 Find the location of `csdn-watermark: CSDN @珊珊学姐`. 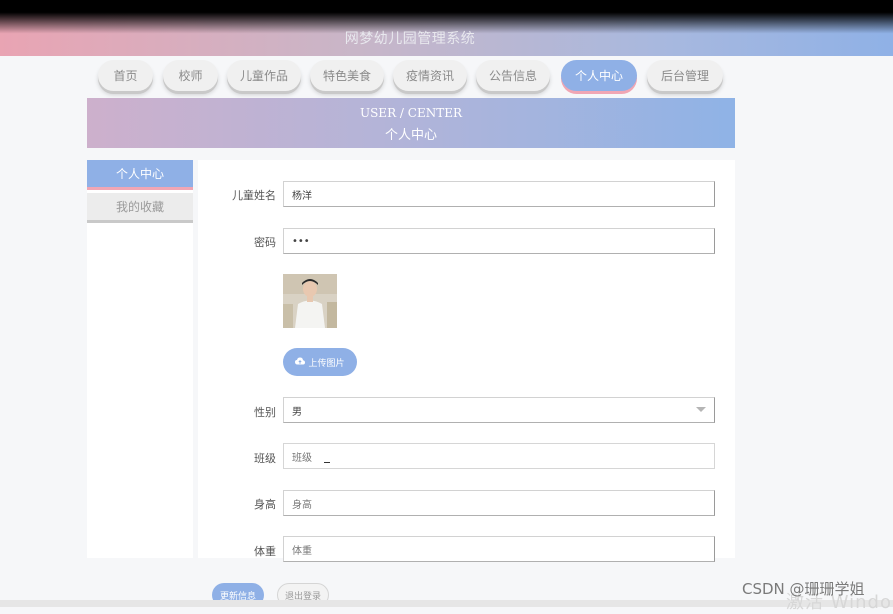

csdn-watermark: CSDN @珊珊学姐 is located at coordinates (803, 589).